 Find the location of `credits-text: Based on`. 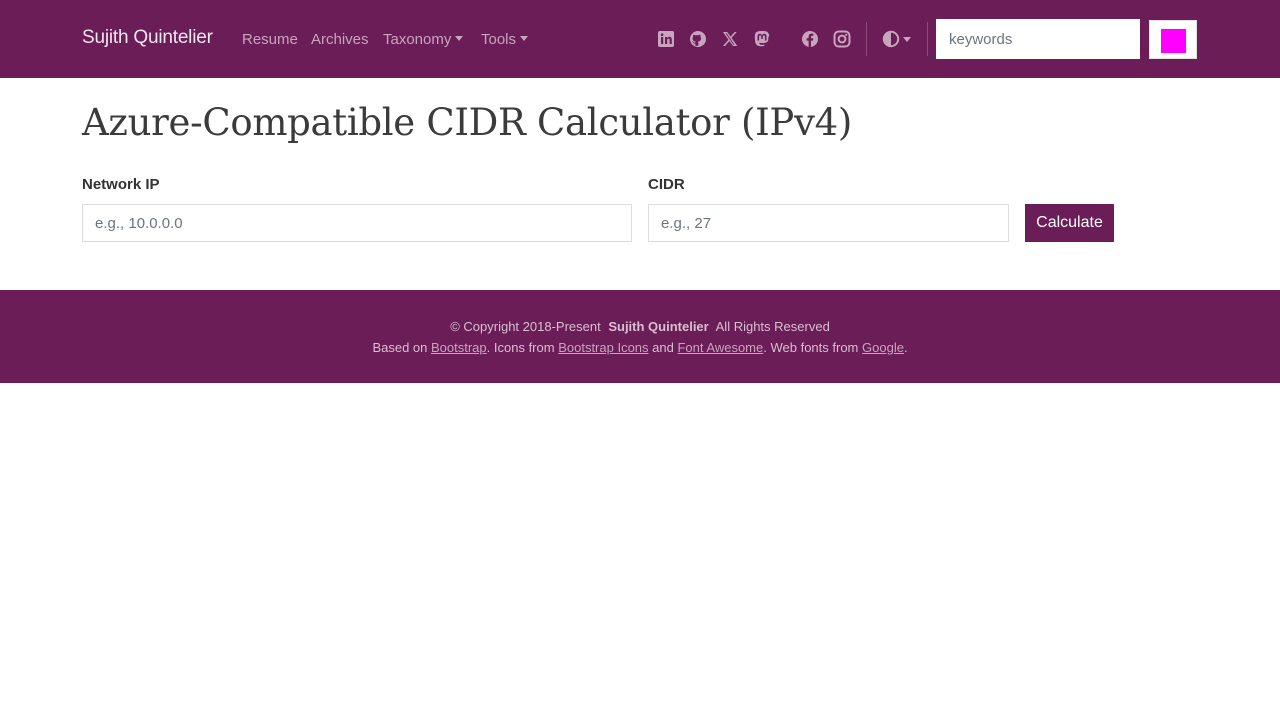

credits-text: Based on is located at coordinates (400, 347).